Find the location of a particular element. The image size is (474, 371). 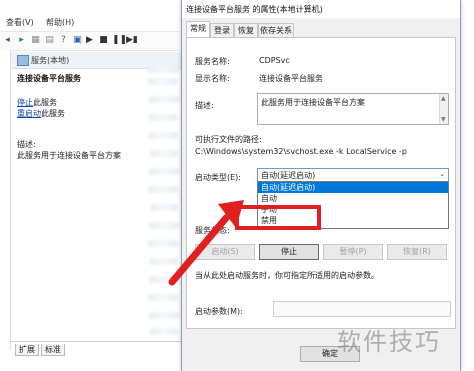

startup-type-value: 自动(延迟启动) is located at coordinates (288, 175).